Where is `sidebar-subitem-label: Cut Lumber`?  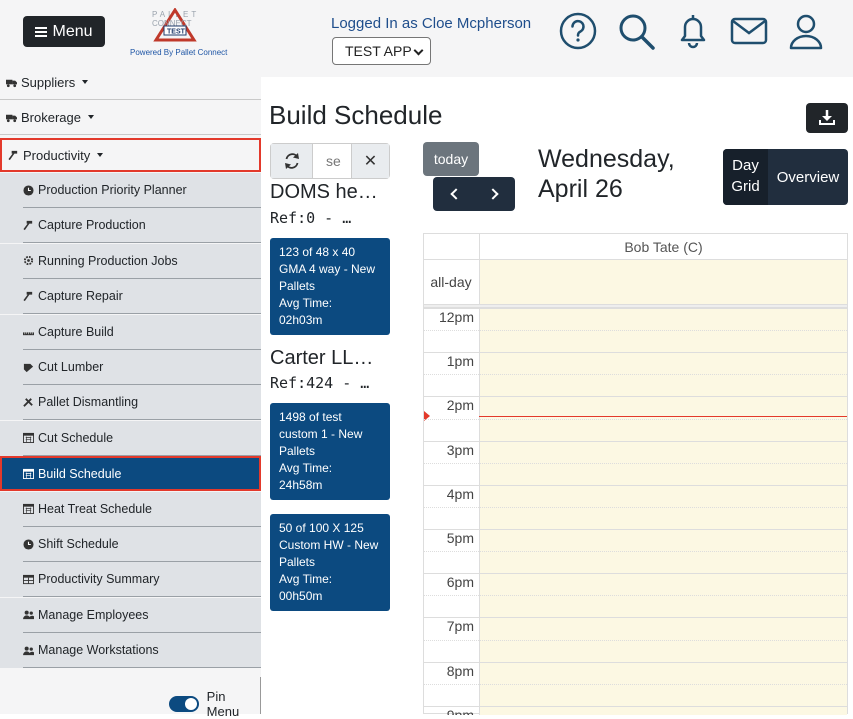
sidebar-subitem-label: Cut Lumber is located at coordinates (71, 367).